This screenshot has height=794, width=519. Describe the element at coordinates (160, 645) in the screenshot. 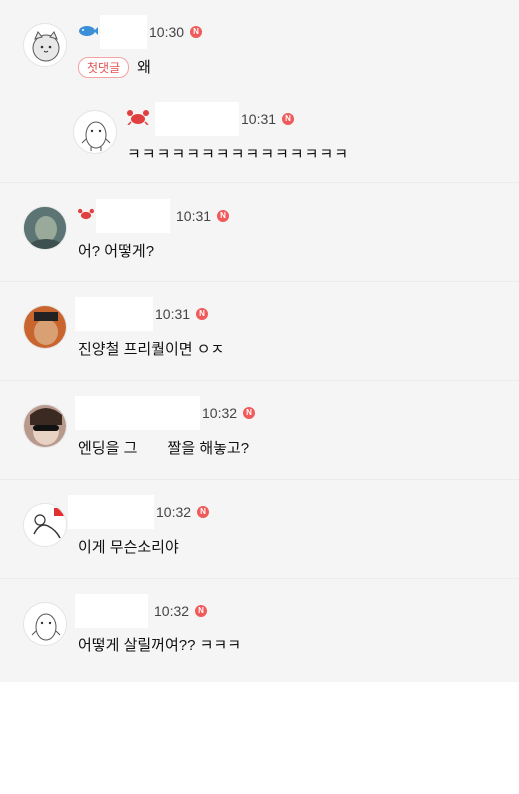

I see `comment-text: 어떻게 살릴꺼여?? ㅋㅋㅋ` at that location.